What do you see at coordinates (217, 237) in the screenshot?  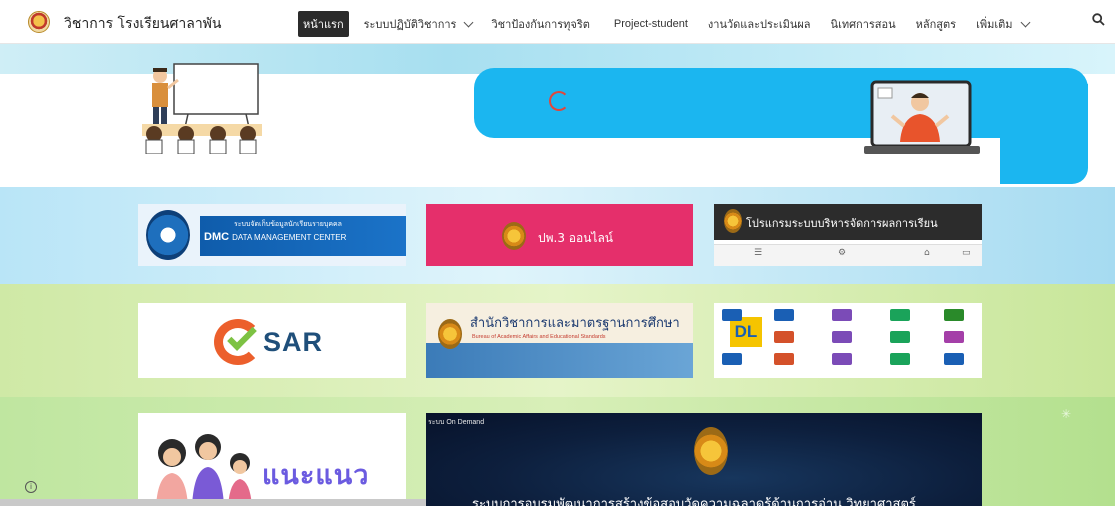 I see `dmc-abbr: DMC` at bounding box center [217, 237].